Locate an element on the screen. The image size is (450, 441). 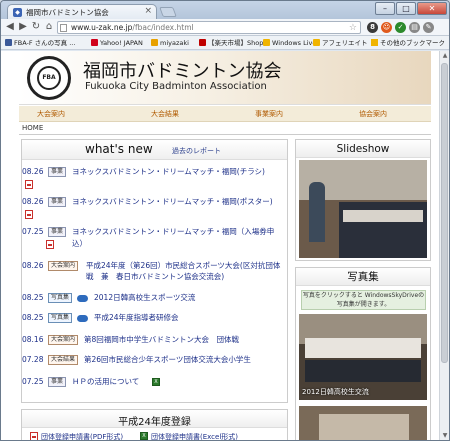
site-title: 福岡市バドミントン協会 is located at coordinates (182, 71).